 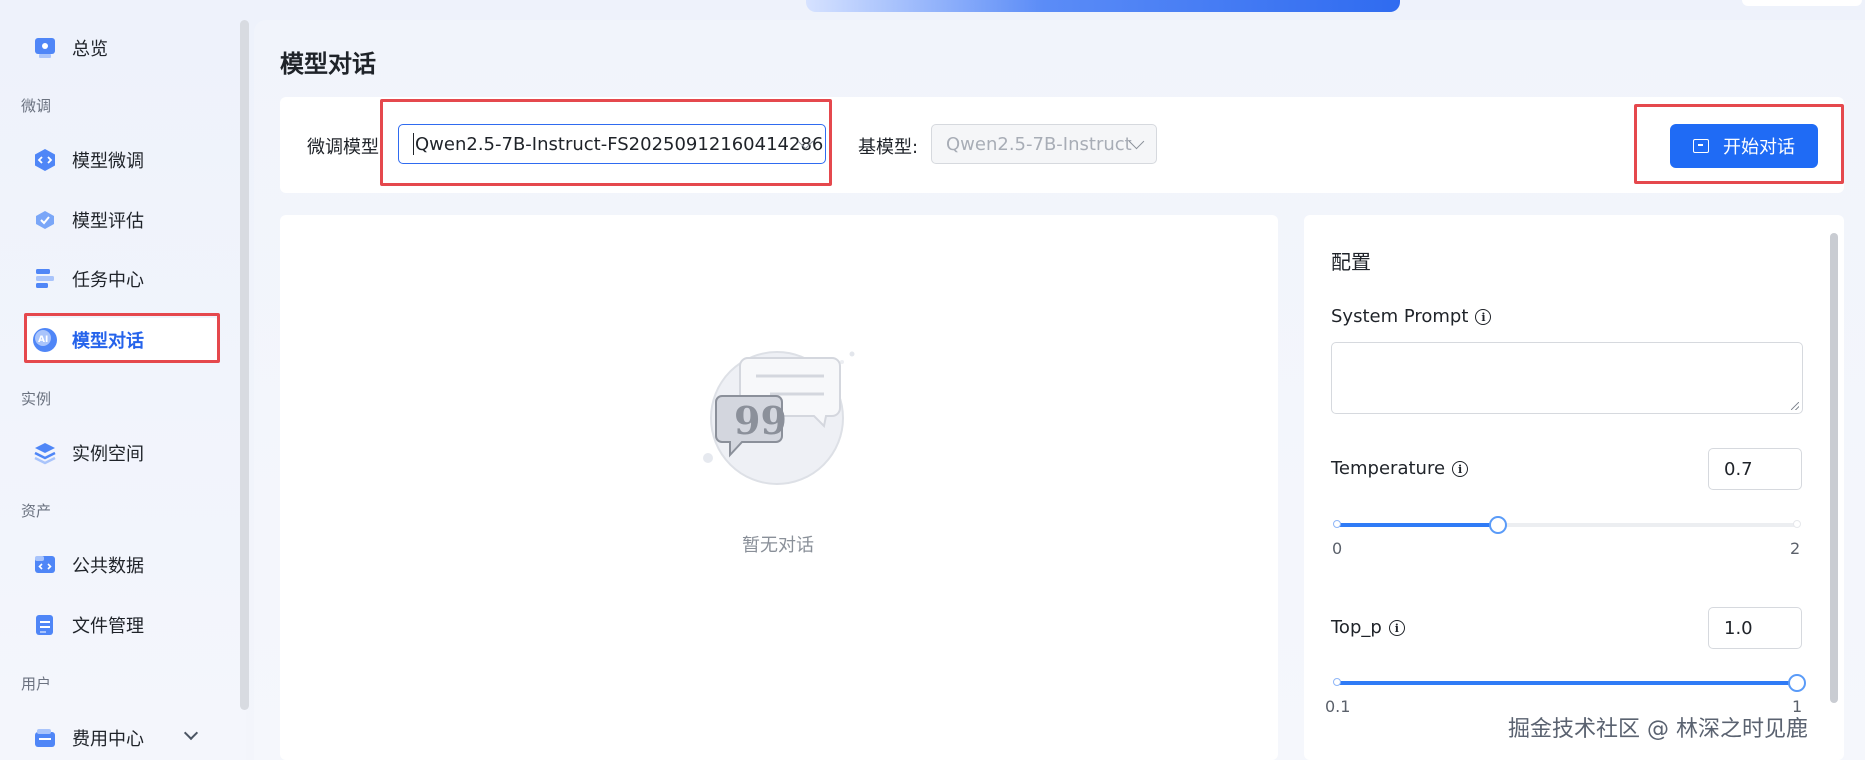 I want to click on sidebar-item-label: 实例空间, so click(x=108, y=454).